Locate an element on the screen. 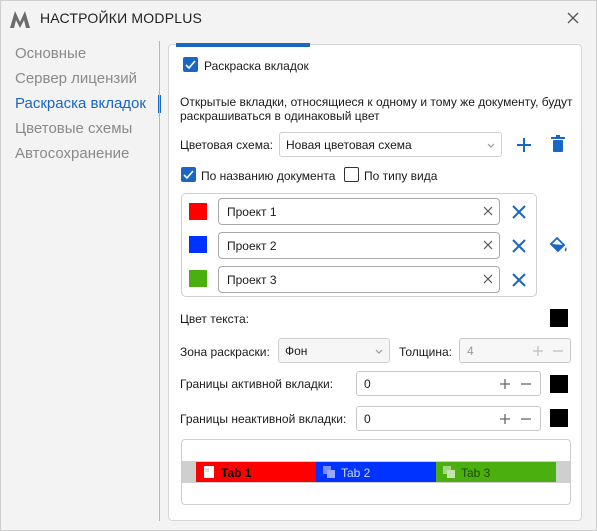 This screenshot has width=597, height=531. sidebar-item-tab-coloring: Раскраска вкладок is located at coordinates (81, 103).